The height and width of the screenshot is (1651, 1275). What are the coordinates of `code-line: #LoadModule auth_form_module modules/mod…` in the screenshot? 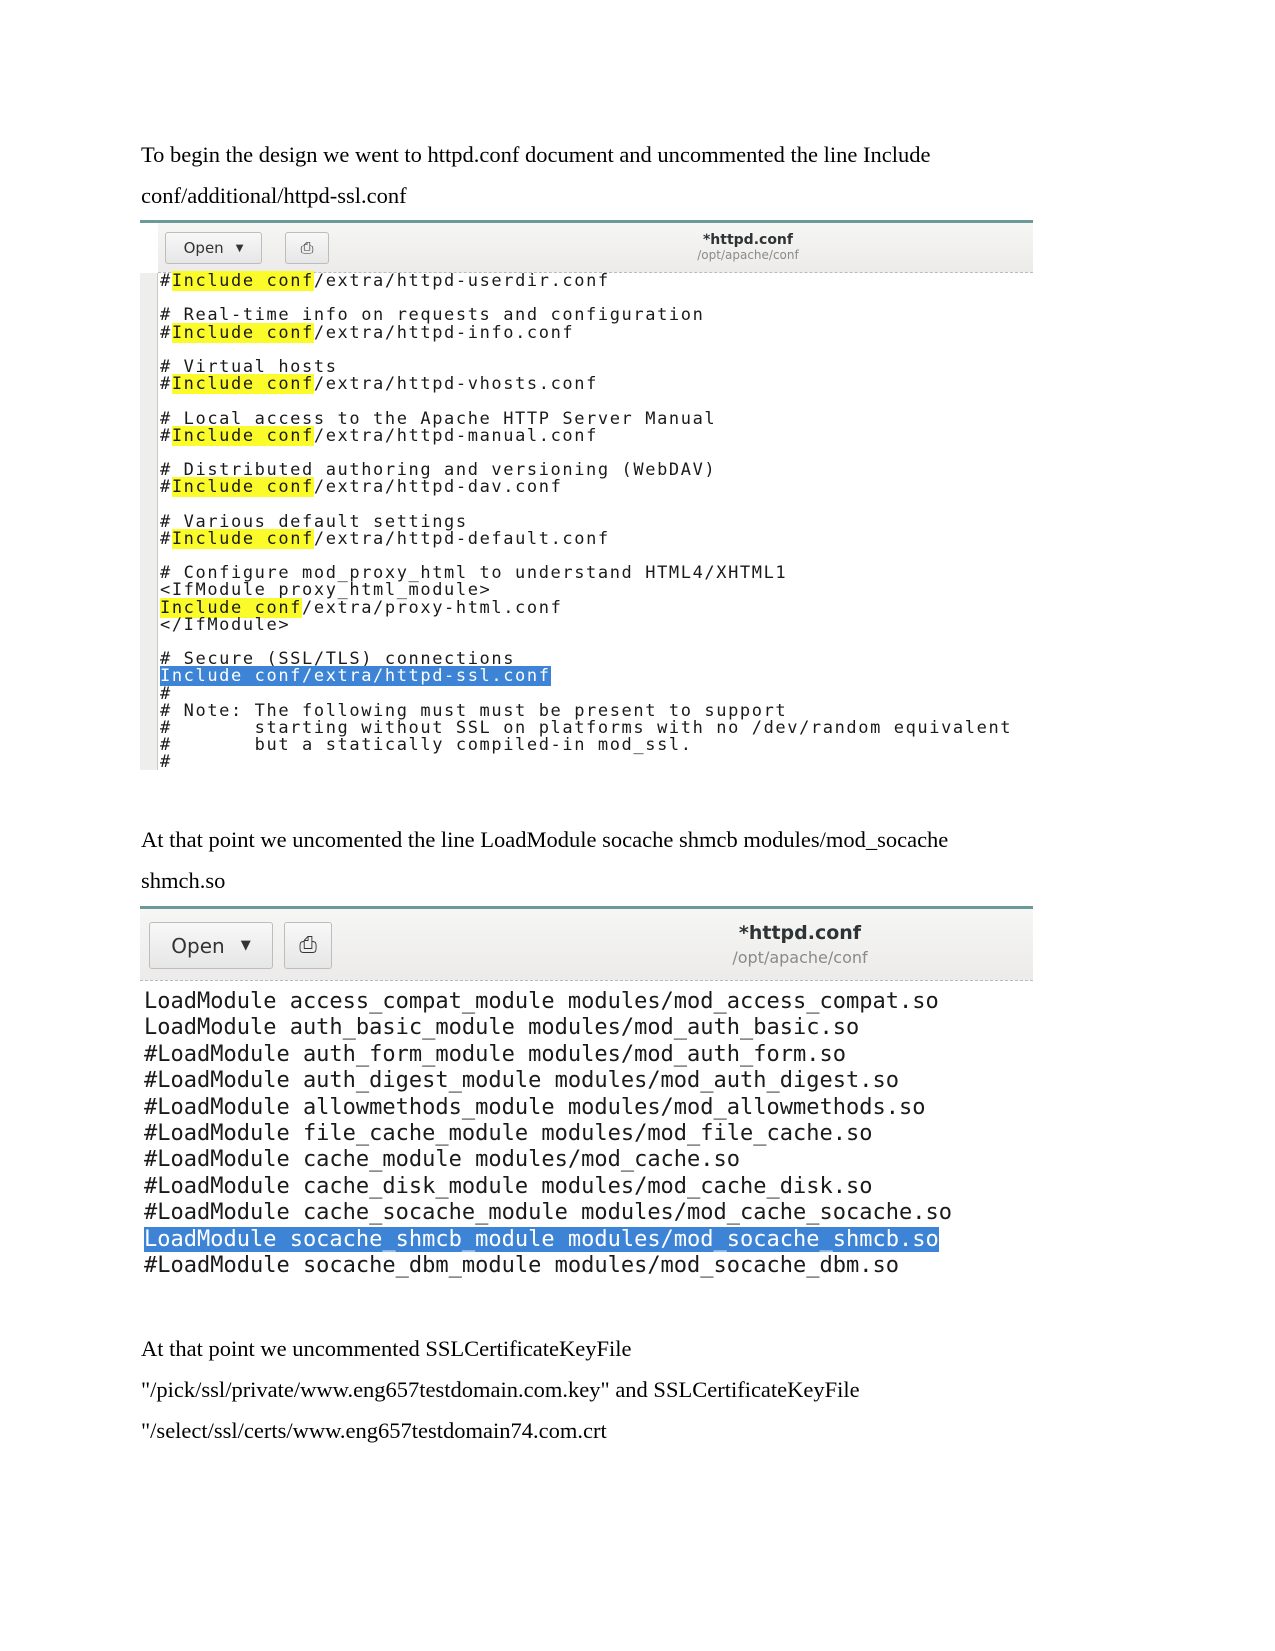 It's located at (548, 1055).